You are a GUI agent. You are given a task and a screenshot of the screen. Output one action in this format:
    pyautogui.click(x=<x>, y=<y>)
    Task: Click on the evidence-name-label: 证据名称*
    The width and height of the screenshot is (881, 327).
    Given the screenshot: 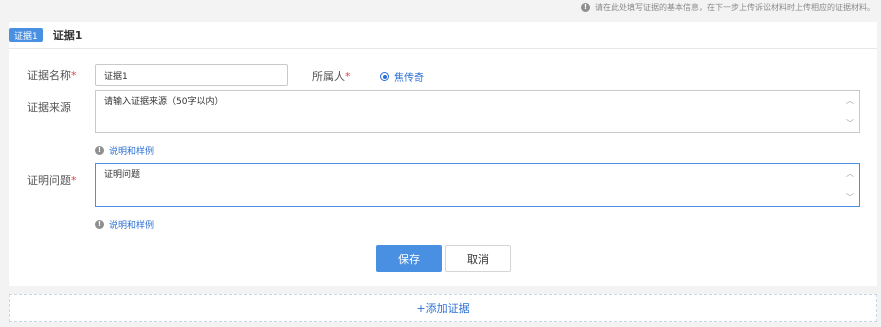 What is the action you would take?
    pyautogui.click(x=52, y=75)
    